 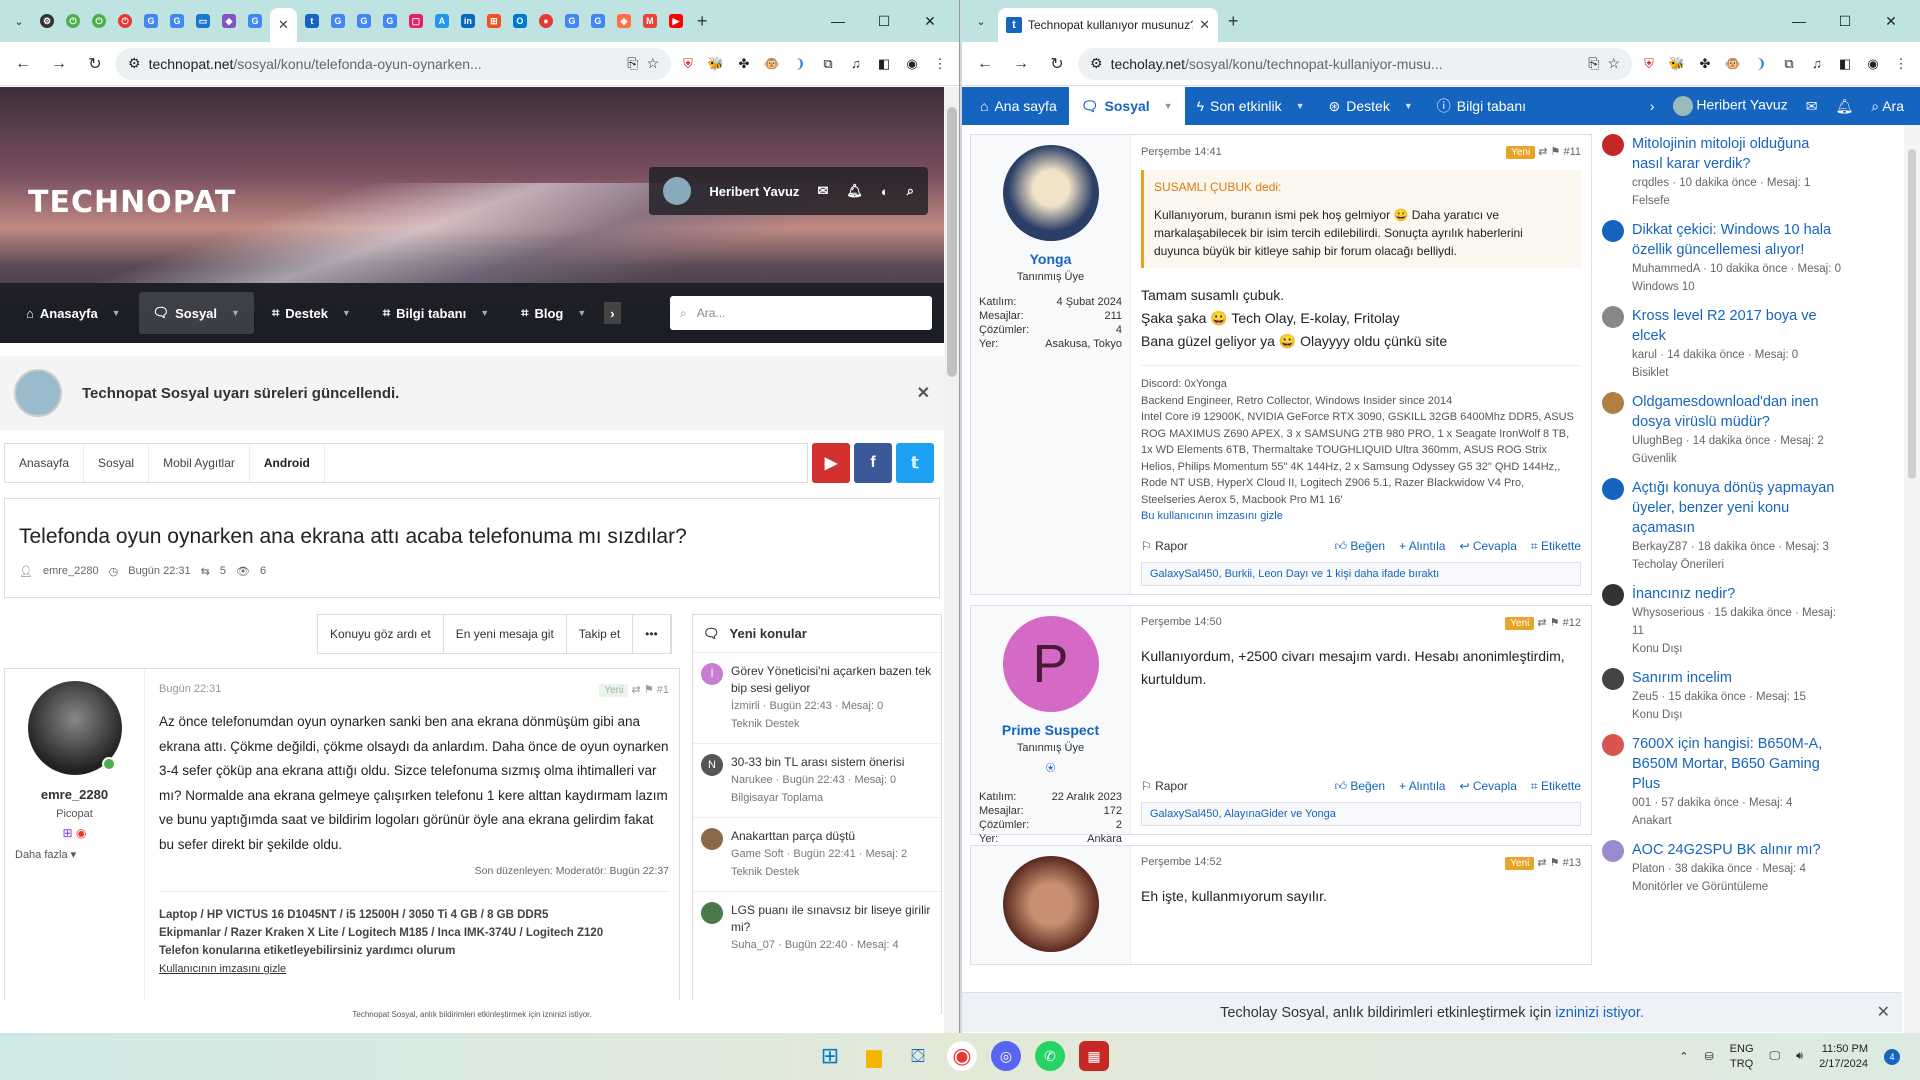 What do you see at coordinates (1572, 152) in the screenshot?
I see `post-number: #11` at bounding box center [1572, 152].